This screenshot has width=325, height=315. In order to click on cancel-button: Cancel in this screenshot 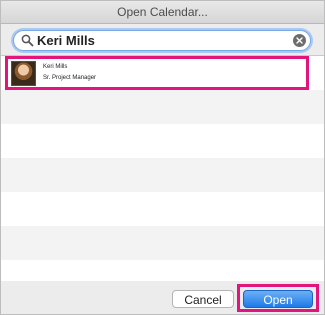, I will do `click(203, 299)`.